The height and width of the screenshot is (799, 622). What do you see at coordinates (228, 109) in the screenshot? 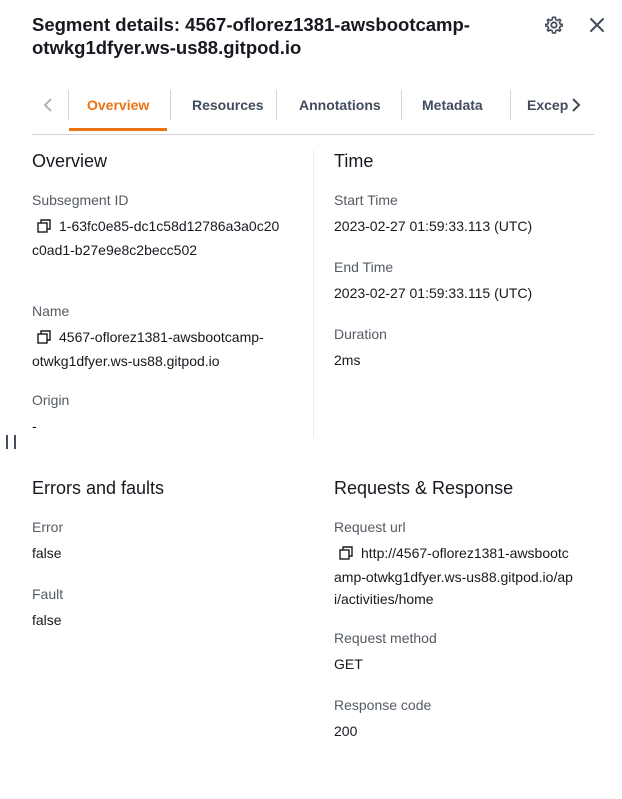
I see `tab-resources: Resources` at bounding box center [228, 109].